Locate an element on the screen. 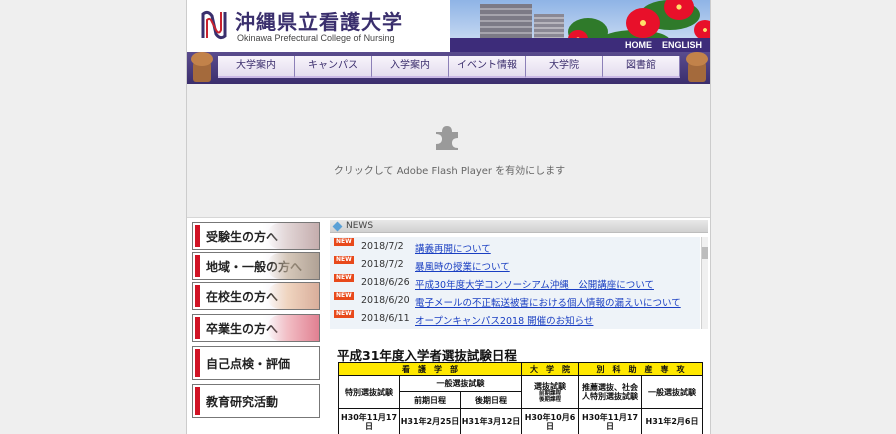  news-link: 講義再開について is located at coordinates (453, 248).